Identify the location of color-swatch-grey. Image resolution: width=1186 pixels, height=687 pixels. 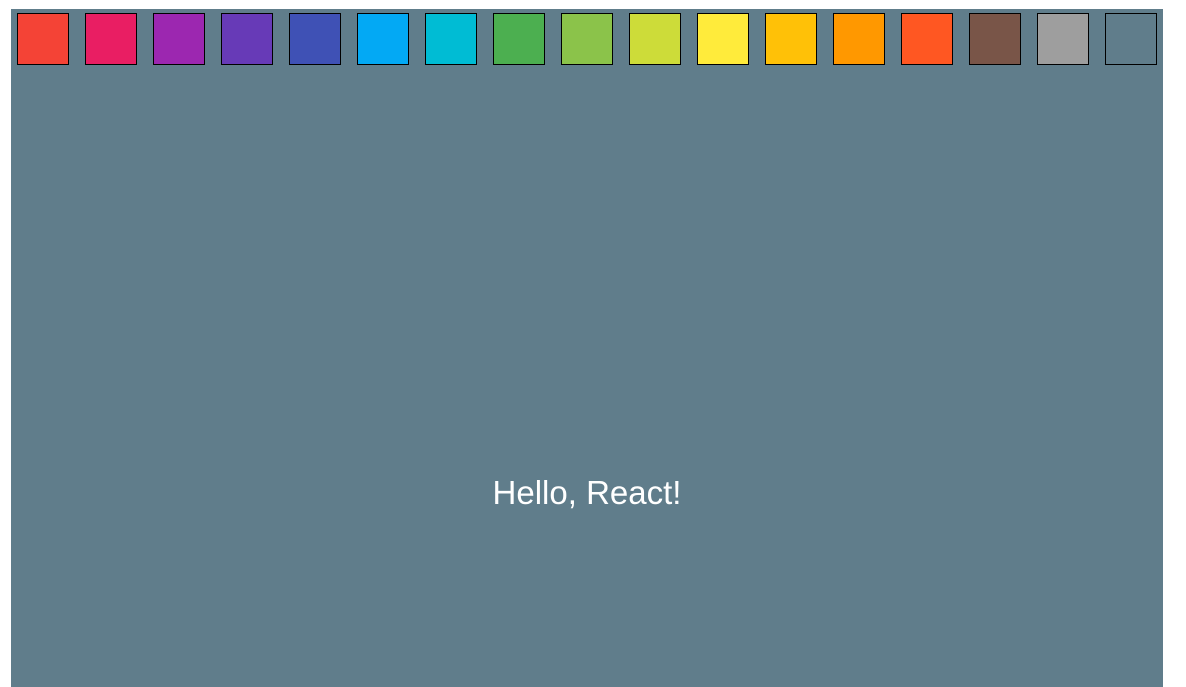
(1063, 39).